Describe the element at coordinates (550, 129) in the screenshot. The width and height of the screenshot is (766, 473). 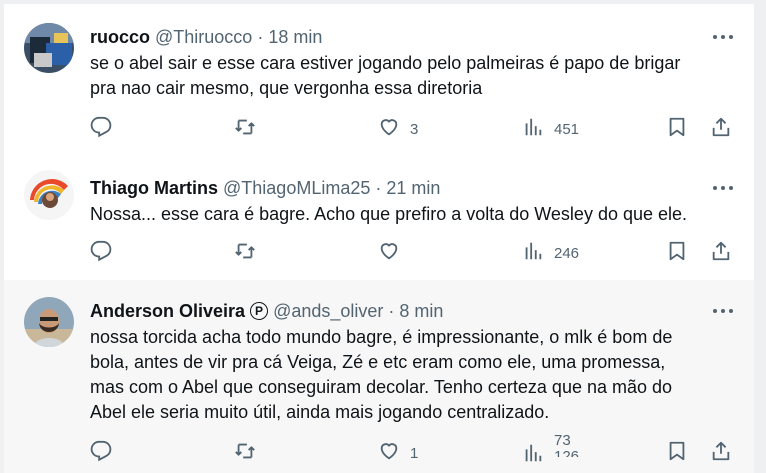
I see `views-button: 451` at that location.